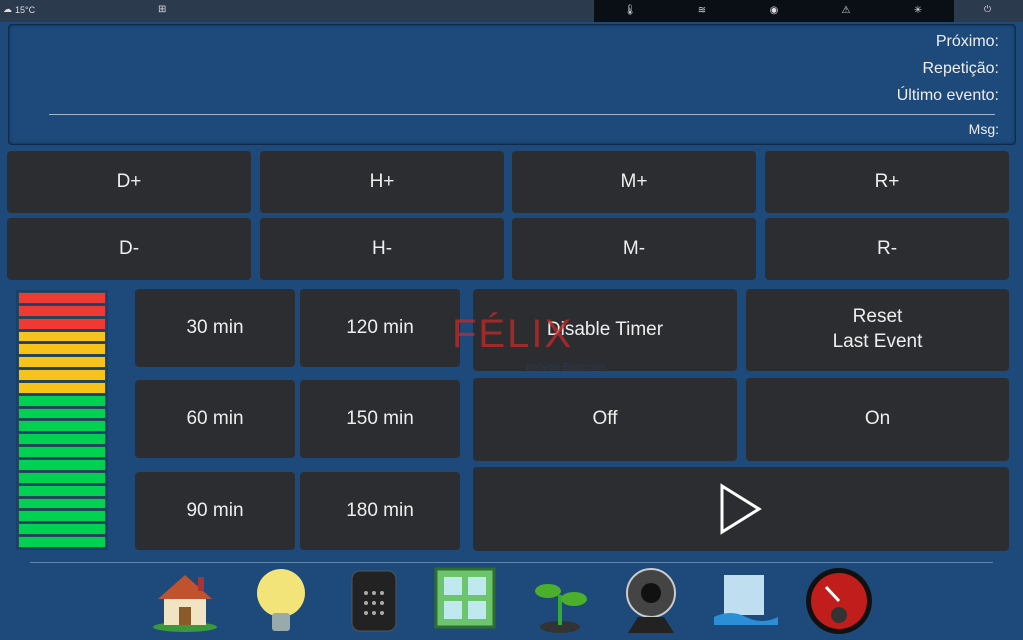 The width and height of the screenshot is (1023, 640). I want to click on reset-label: Reset, so click(877, 317).